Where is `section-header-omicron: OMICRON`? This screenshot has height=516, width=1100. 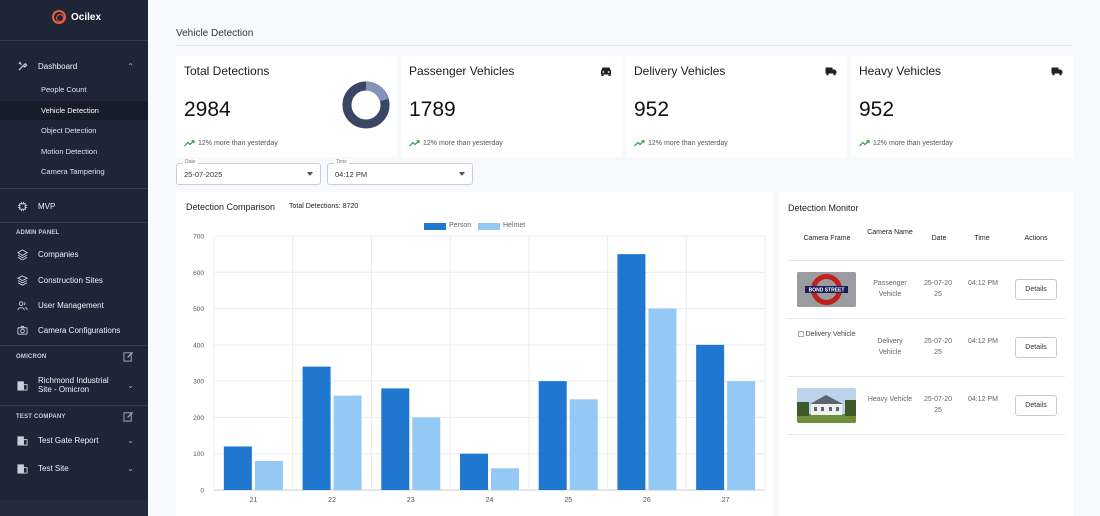 section-header-omicron: OMICRON is located at coordinates (75, 357).